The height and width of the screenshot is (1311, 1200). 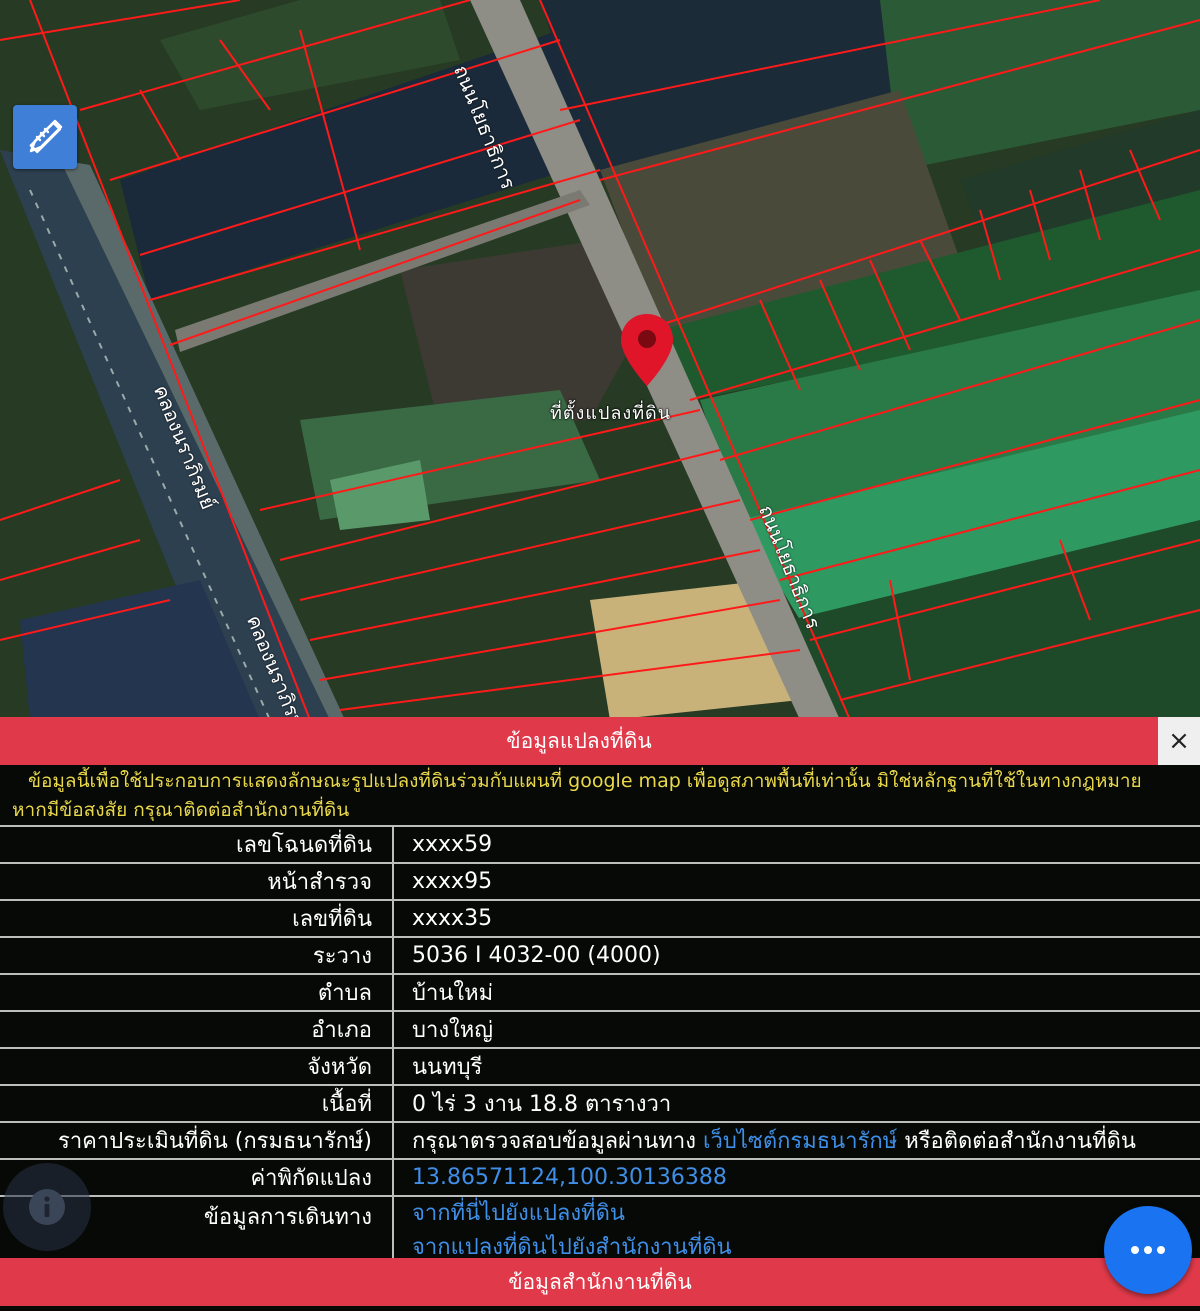 I want to click on table-row: เลขที่ดิน xxxx35, so click(x=600, y=918).